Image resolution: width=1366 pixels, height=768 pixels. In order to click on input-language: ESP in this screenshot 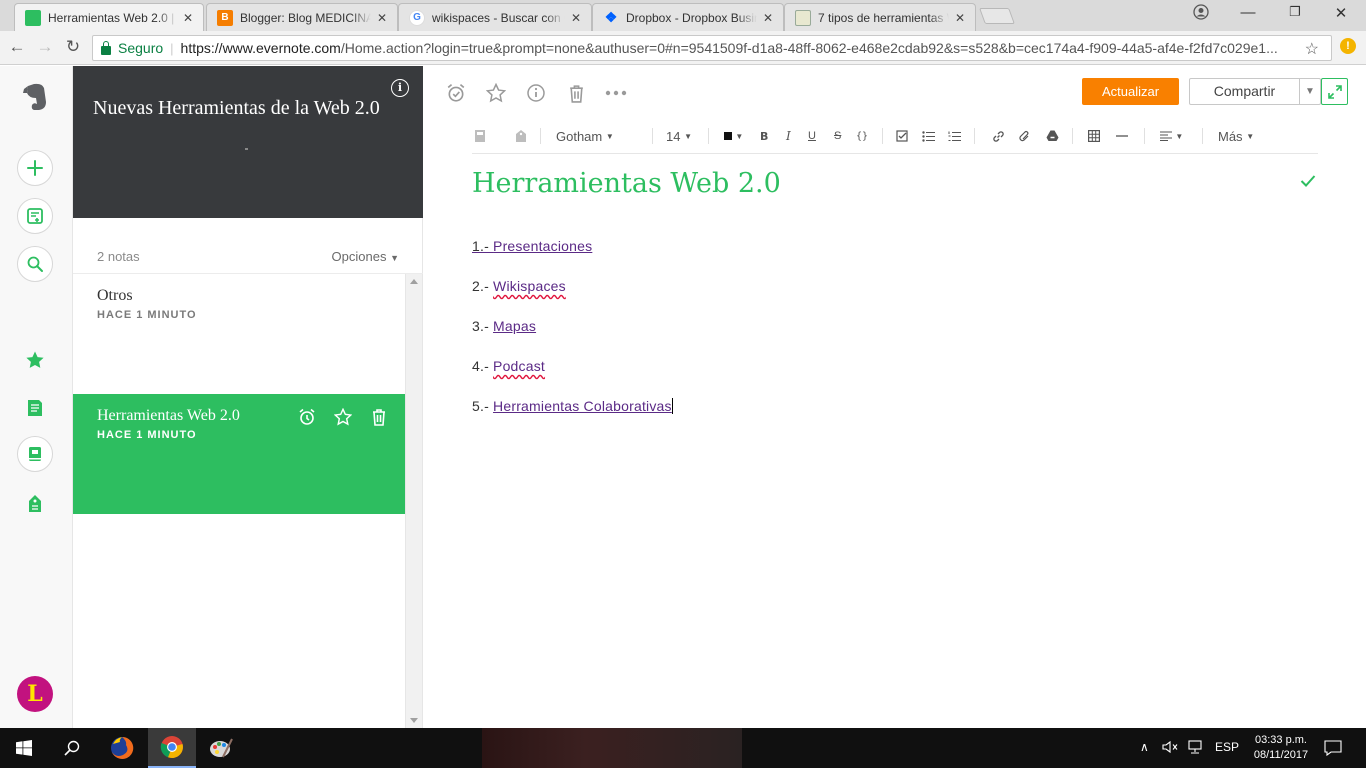, I will do `click(1227, 747)`.